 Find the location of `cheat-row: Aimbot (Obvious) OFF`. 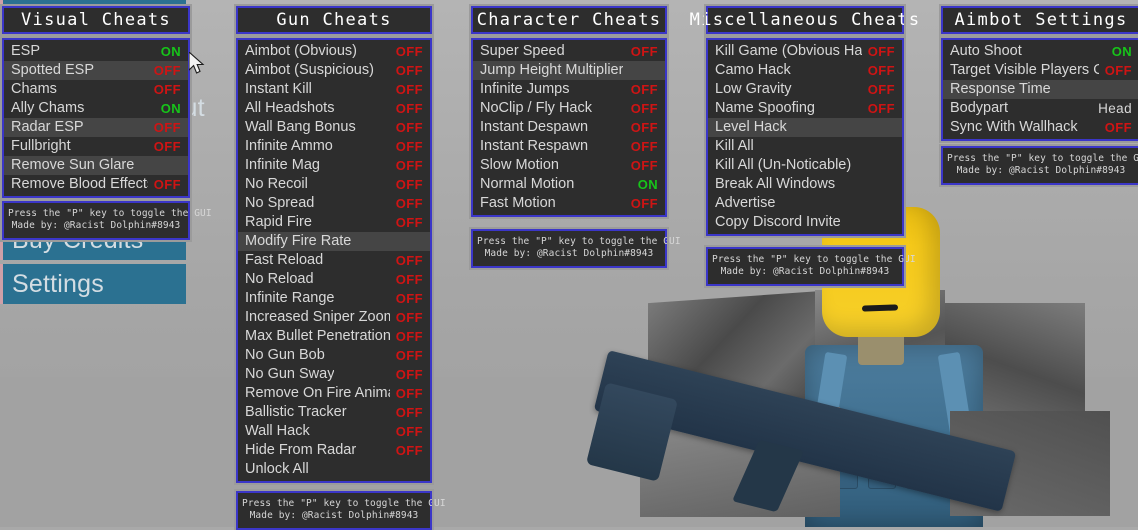

cheat-row: Aimbot (Obvious) OFF is located at coordinates (334, 51).